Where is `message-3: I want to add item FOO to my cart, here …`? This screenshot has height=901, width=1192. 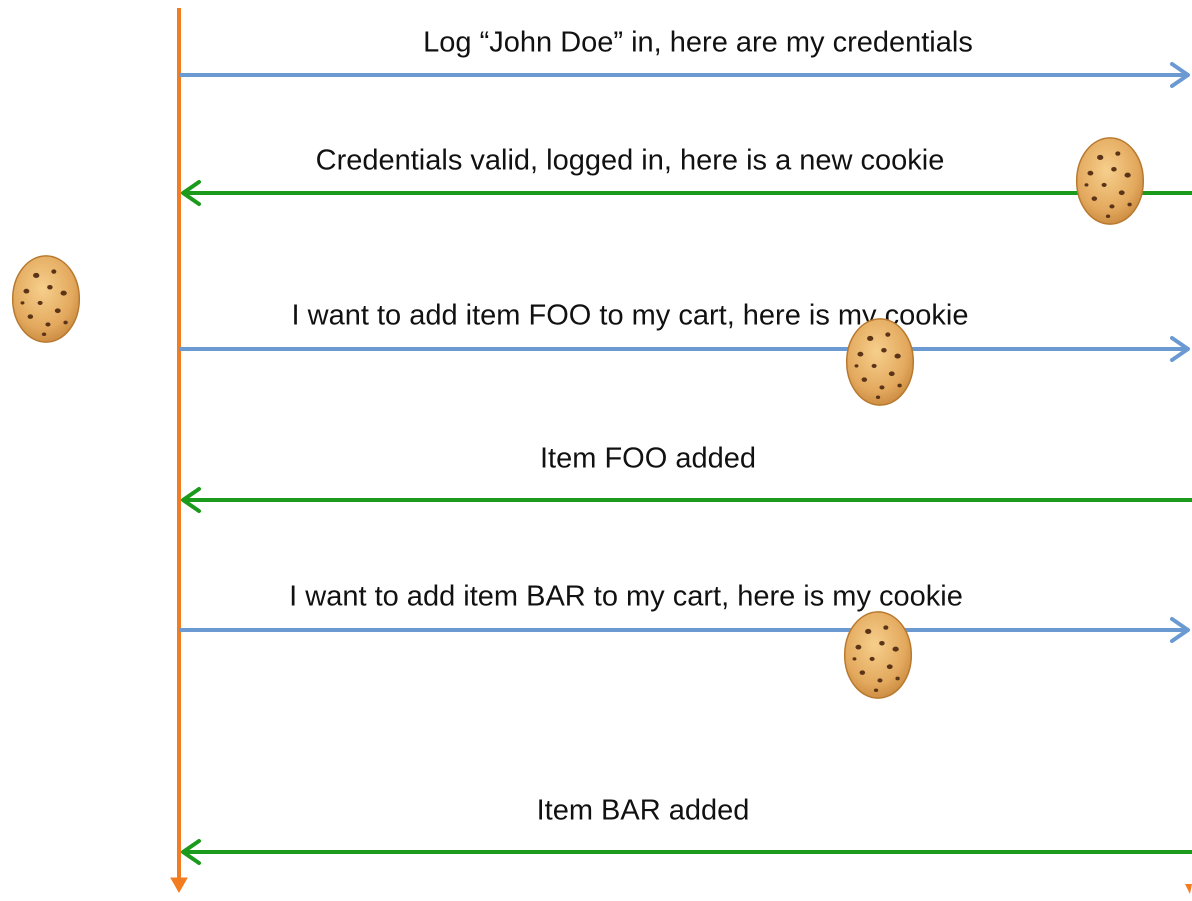 message-3: I want to add item FOO to my cart, here … is located at coordinates (684, 353).